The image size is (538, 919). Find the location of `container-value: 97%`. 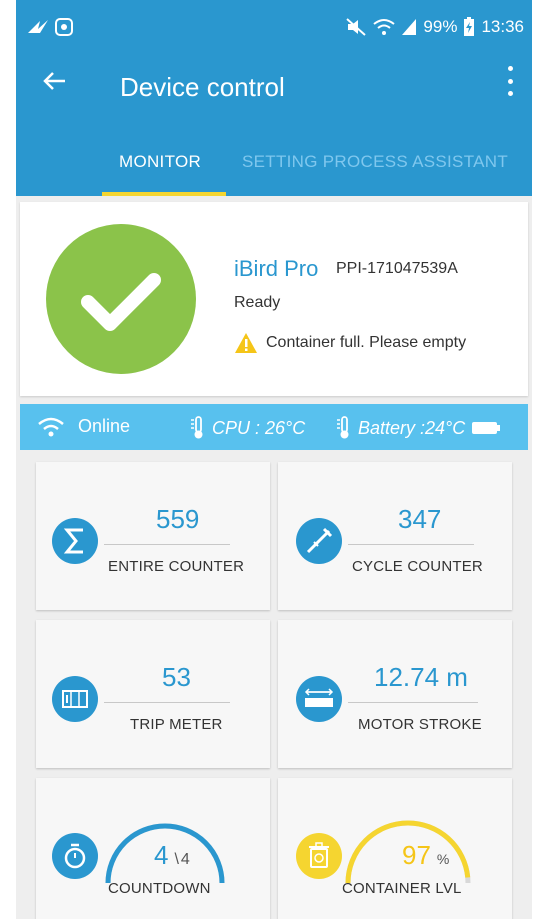

container-value: 97% is located at coordinates (425, 855).